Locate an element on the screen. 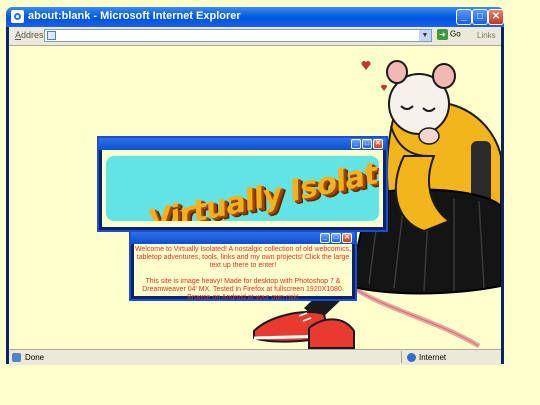  page-status-icon is located at coordinates (16, 357).